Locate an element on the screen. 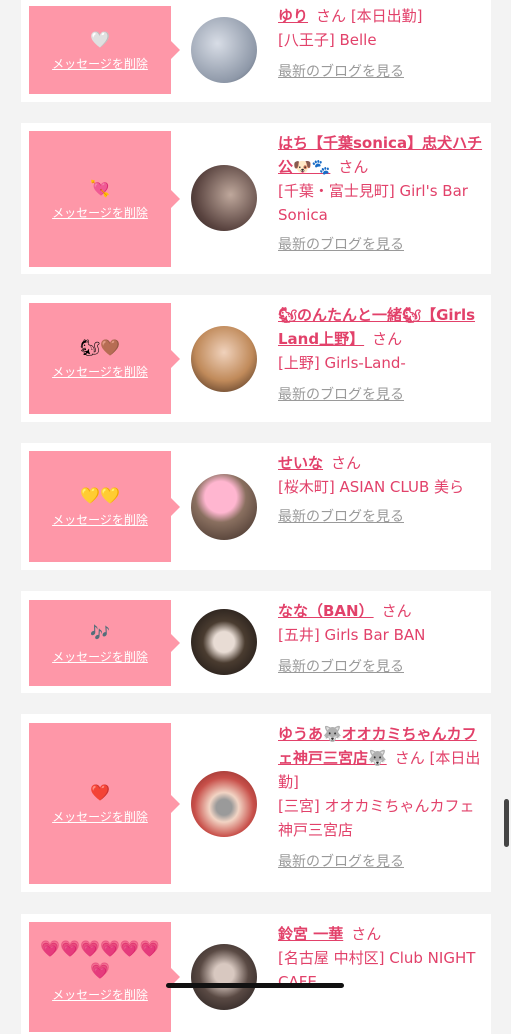 This screenshot has width=511, height=1034. shop-info: [三宮] オオカミちゃんカフェ神戸三宮店 is located at coordinates (376, 818).